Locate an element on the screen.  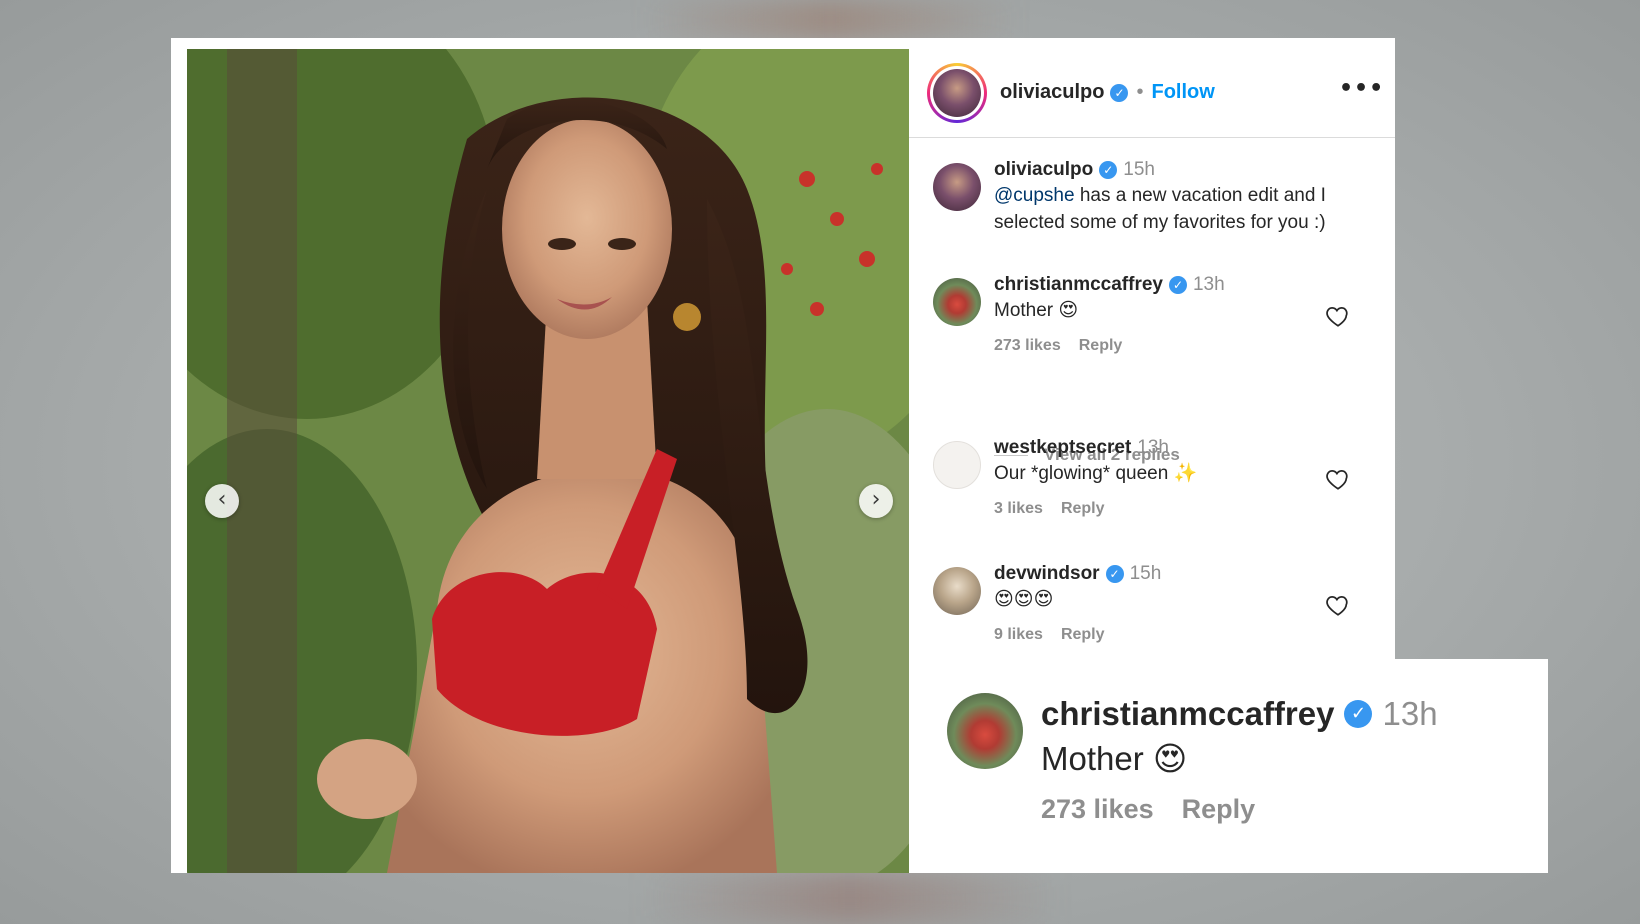
zoom-reply-button: Reply is located at coordinates (1219, 809).